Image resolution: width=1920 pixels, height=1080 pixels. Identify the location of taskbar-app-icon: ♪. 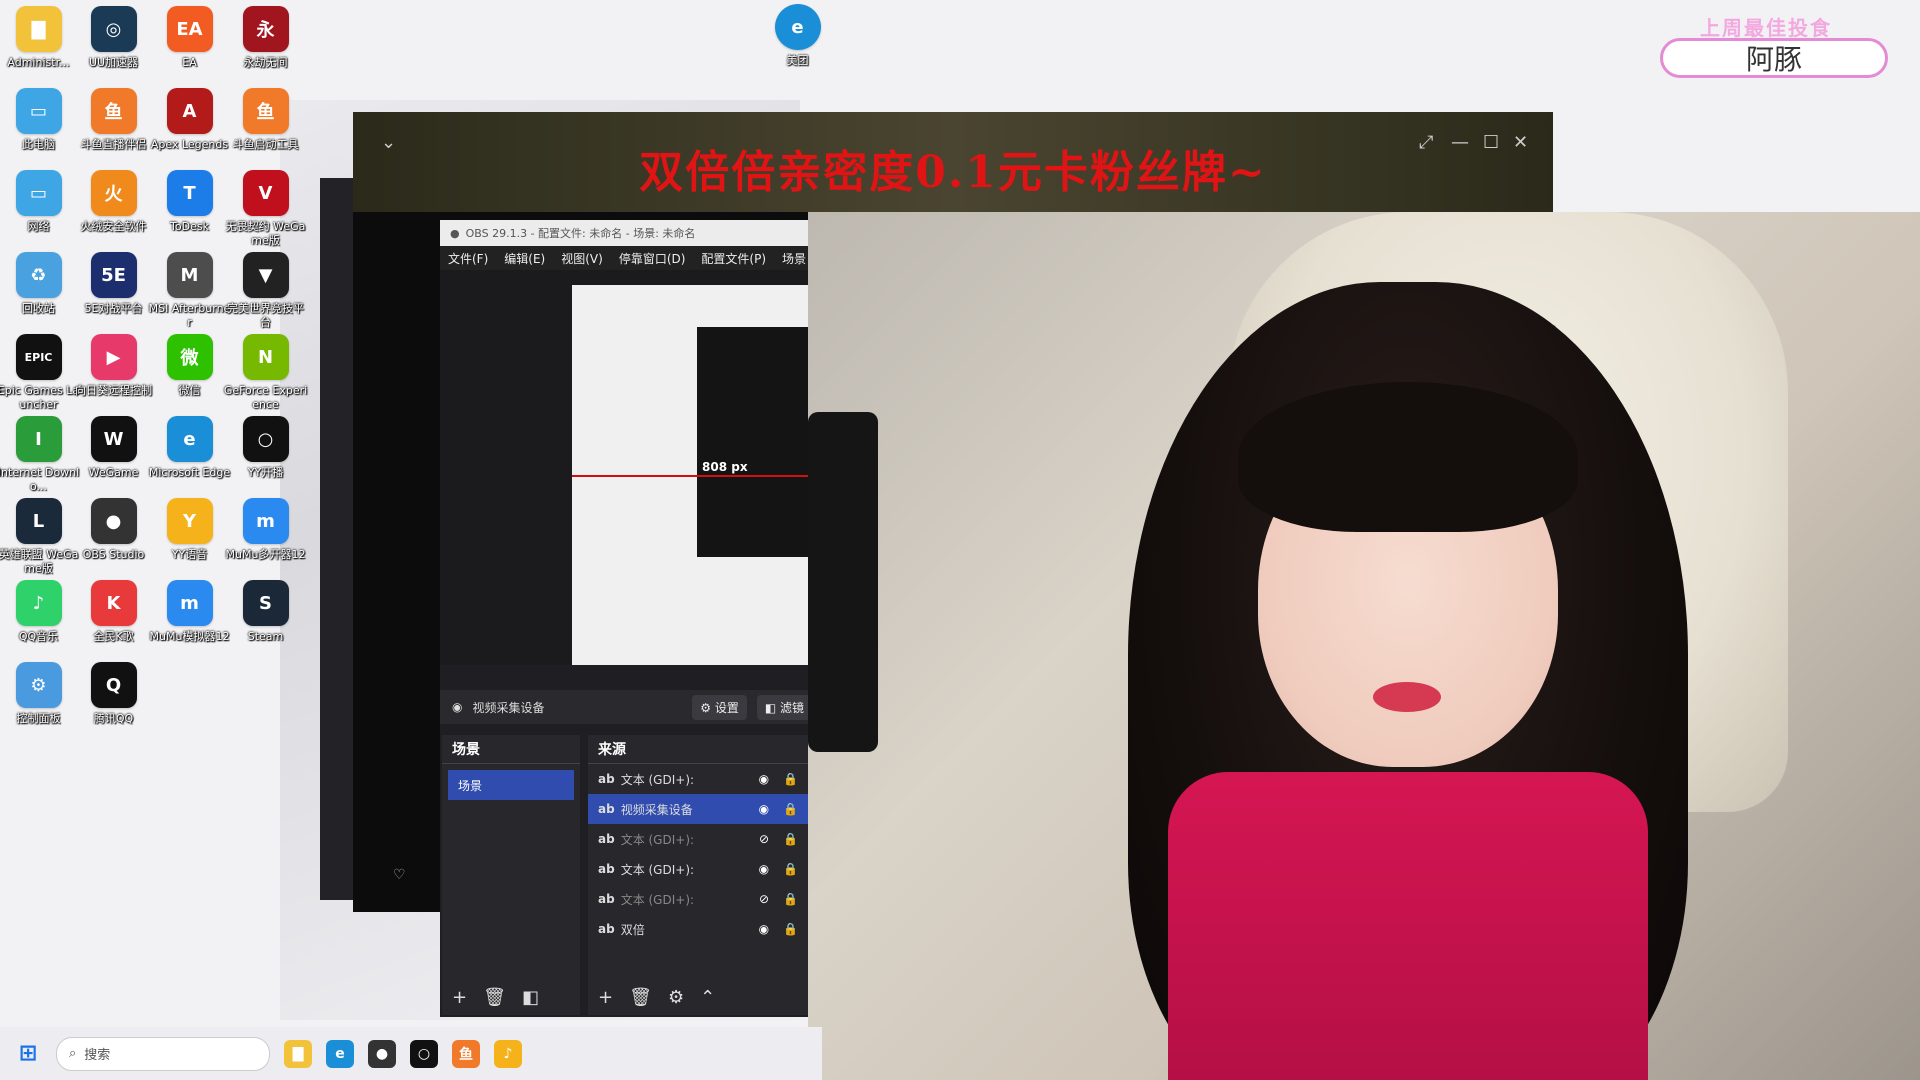
(508, 1053).